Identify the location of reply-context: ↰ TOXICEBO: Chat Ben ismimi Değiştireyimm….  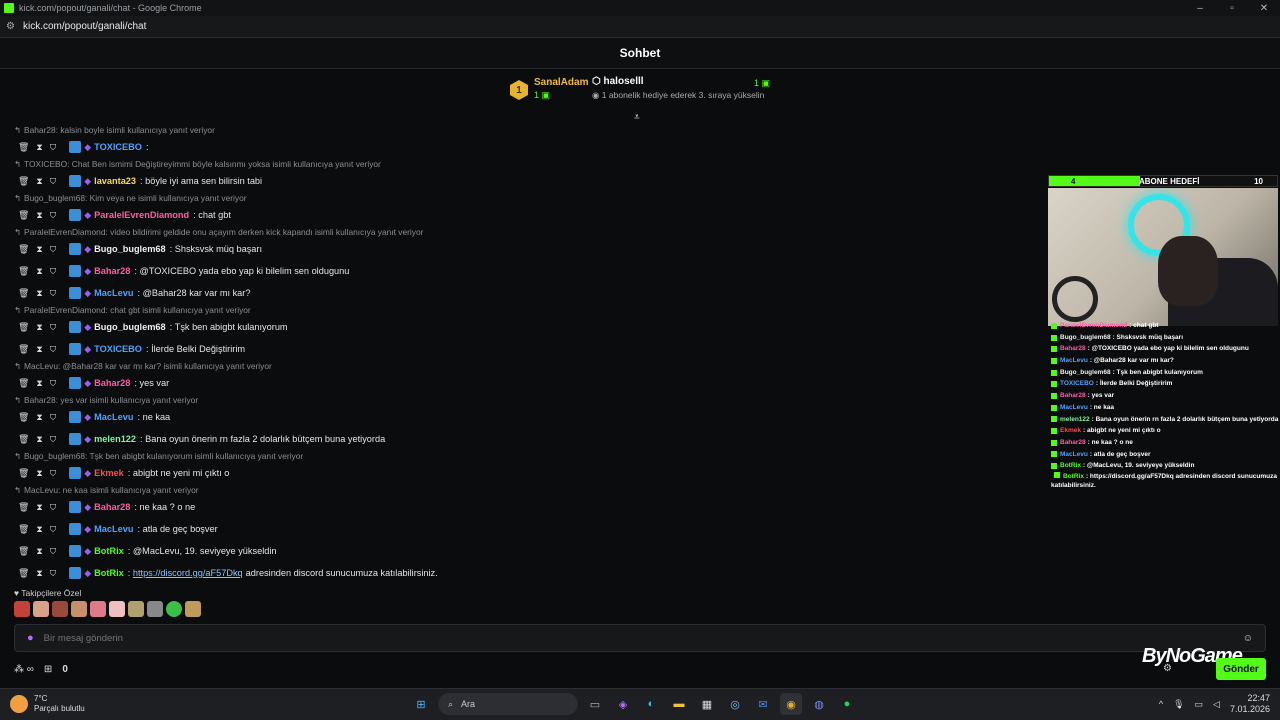
(364, 164).